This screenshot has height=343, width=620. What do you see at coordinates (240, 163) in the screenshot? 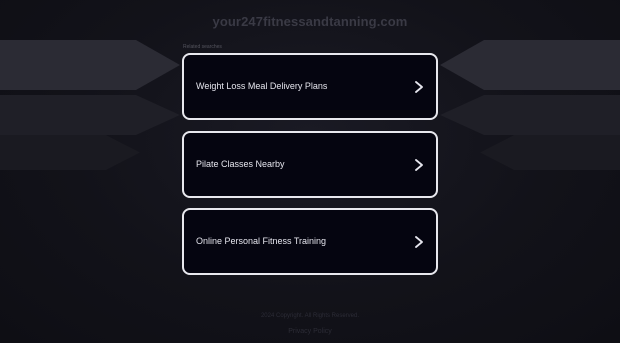
I see `search-item-label: Pilate Classes Nearby` at bounding box center [240, 163].